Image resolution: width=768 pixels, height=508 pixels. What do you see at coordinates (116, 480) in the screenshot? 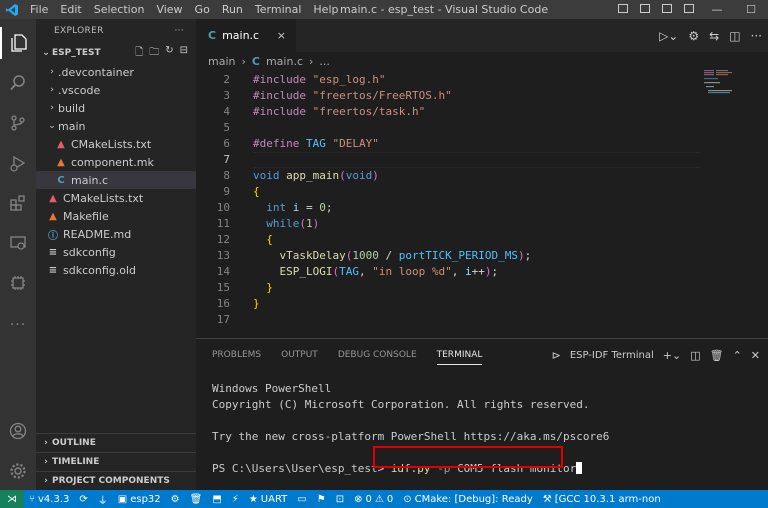
I see `project-components-section: › PROJECT COMPONENTS` at bounding box center [116, 480].